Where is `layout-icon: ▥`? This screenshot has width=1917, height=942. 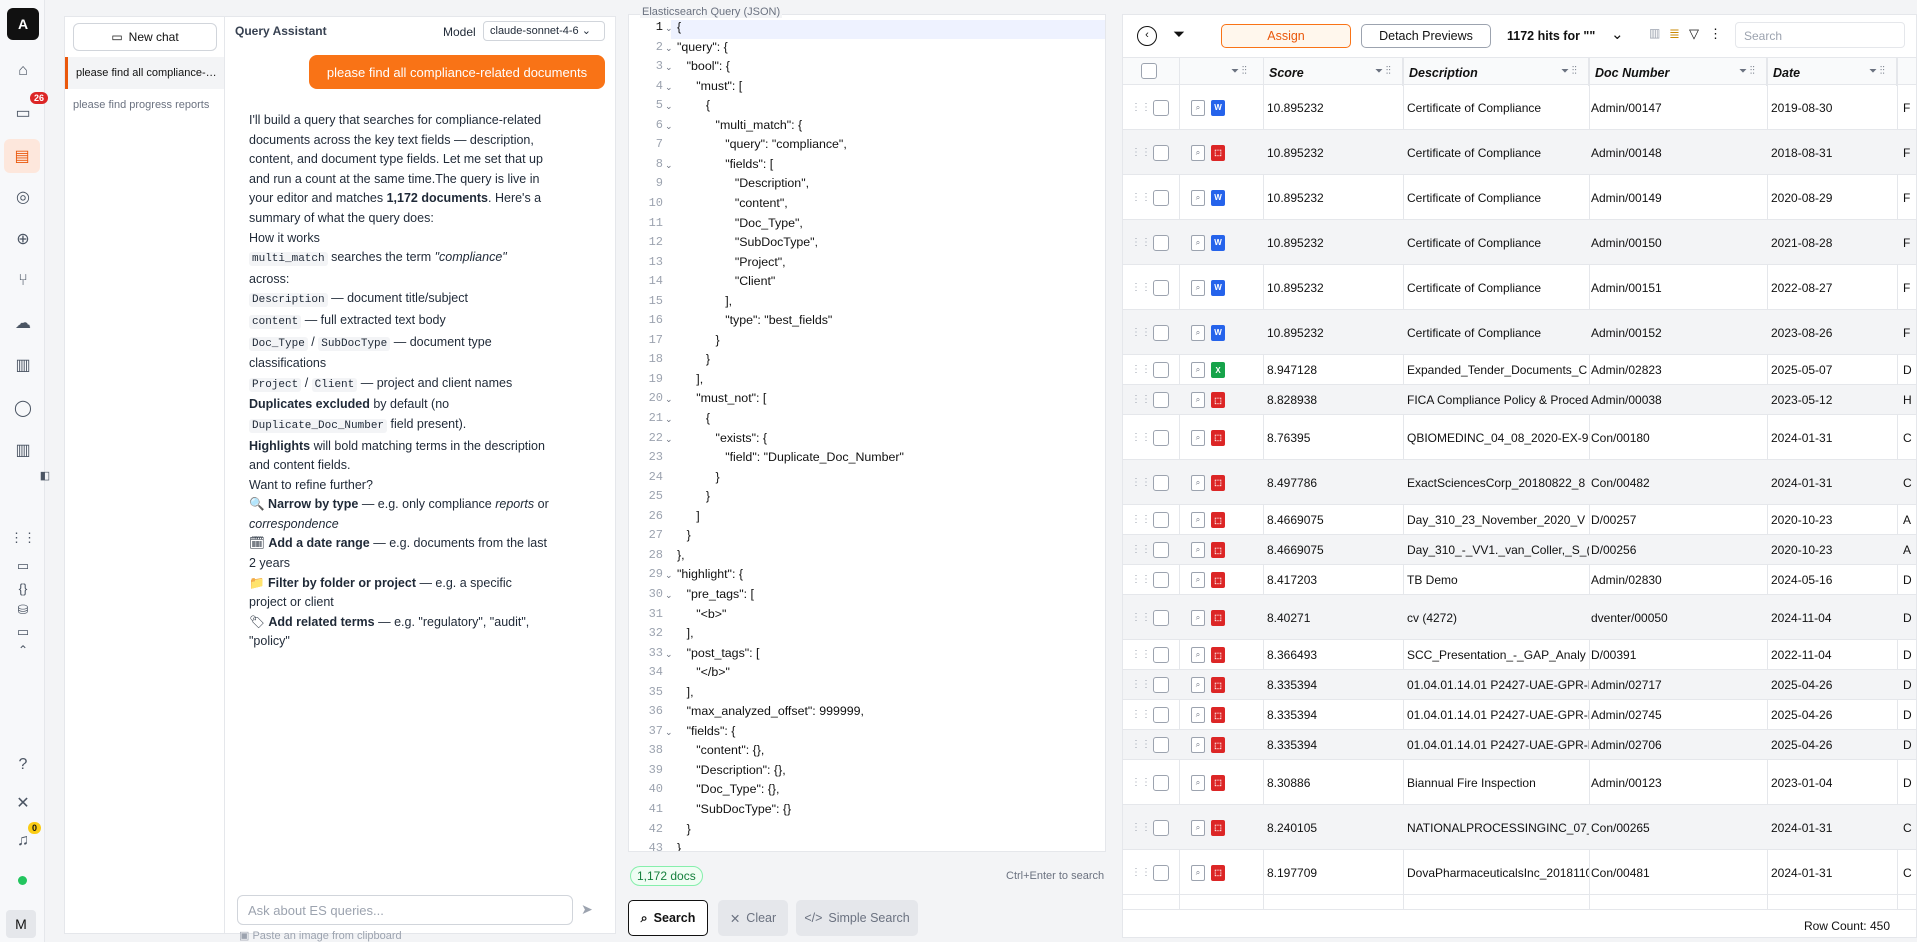
layout-icon: ▥ is located at coordinates (23, 450).